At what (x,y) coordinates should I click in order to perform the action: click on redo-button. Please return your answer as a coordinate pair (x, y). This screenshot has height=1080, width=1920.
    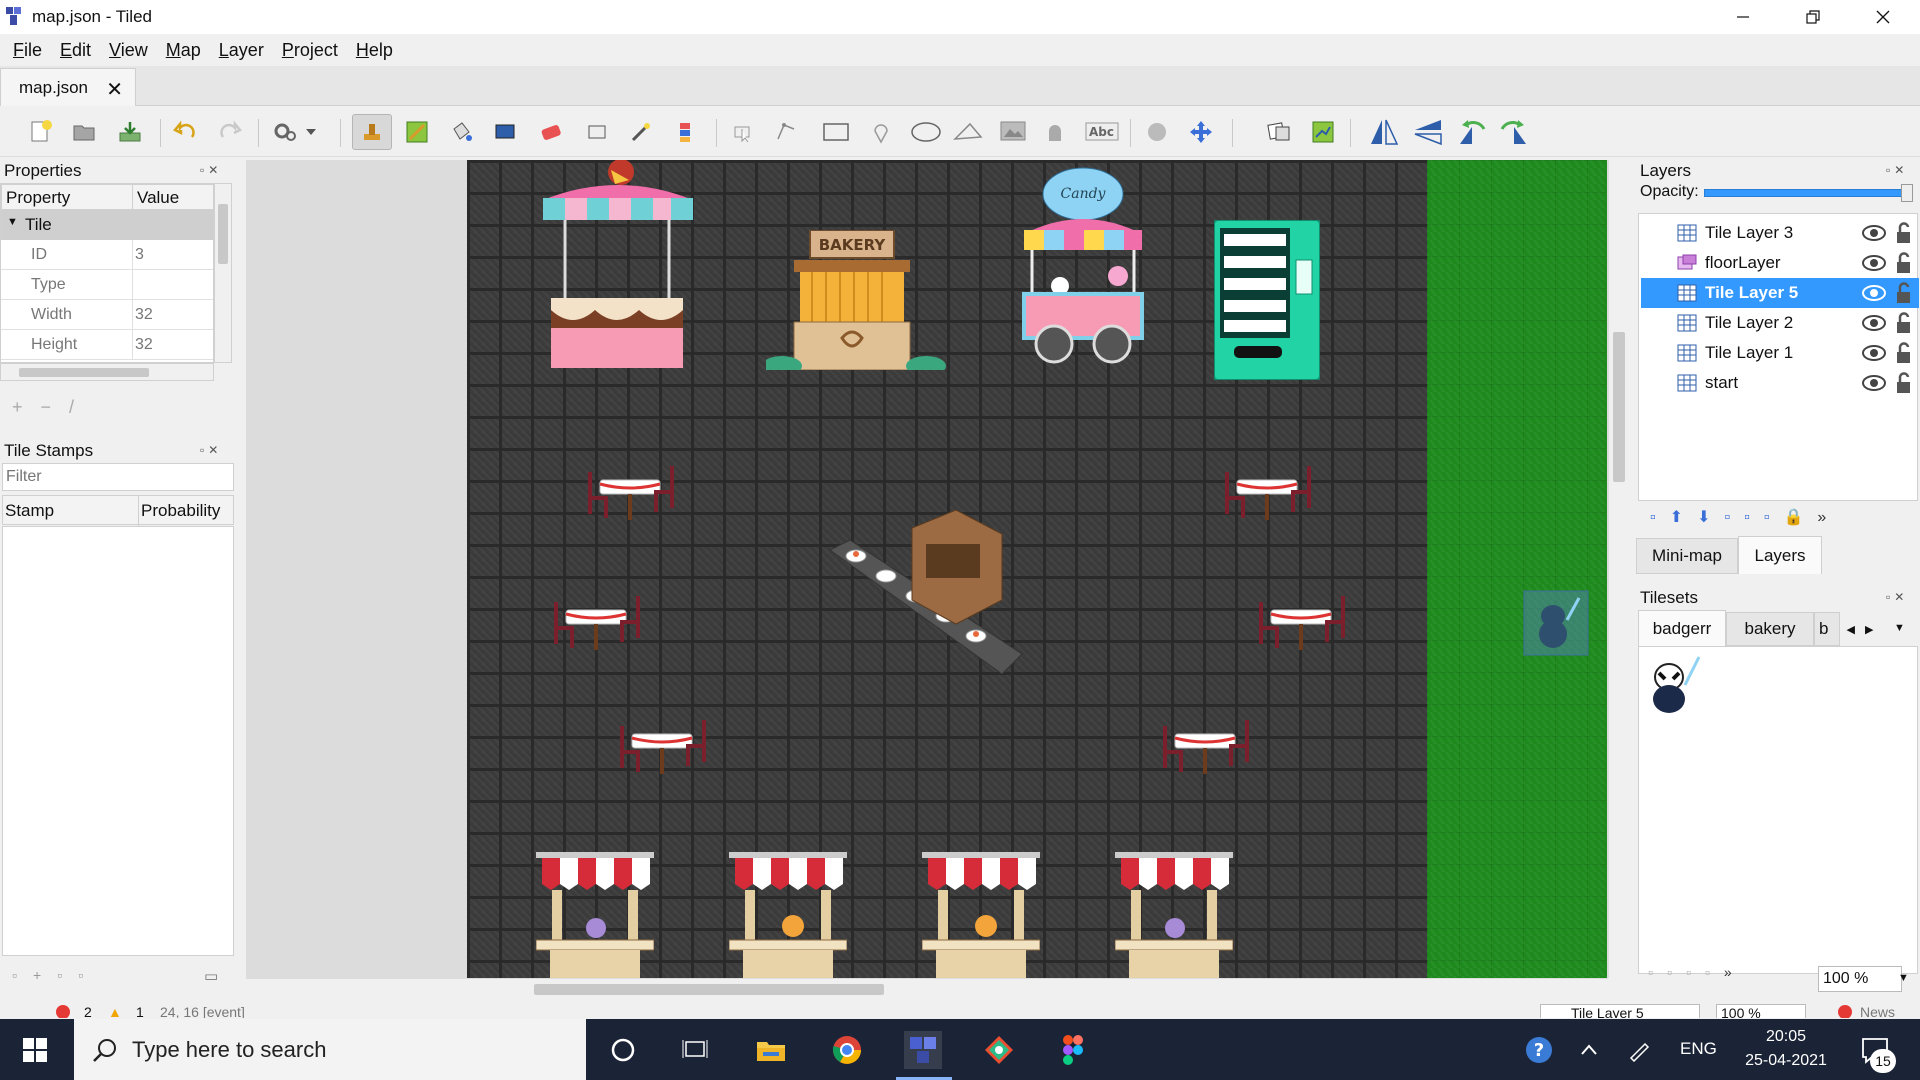
    Looking at the image, I should click on (230, 132).